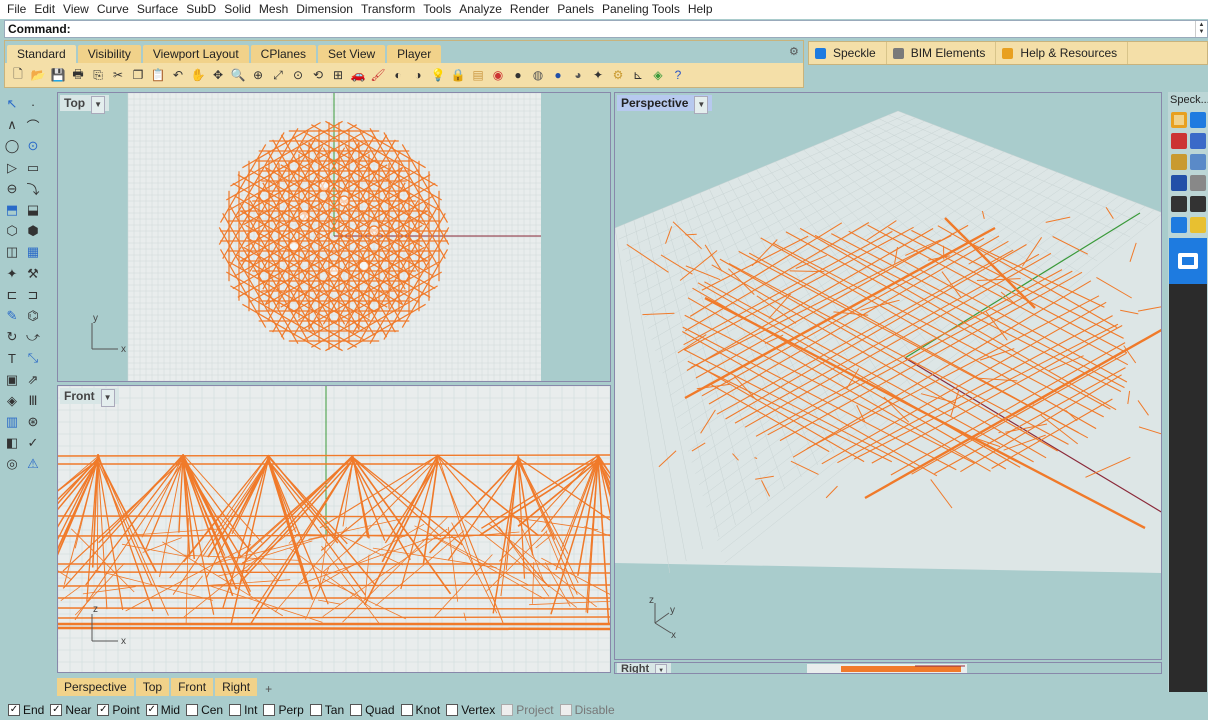 This screenshot has width=1208, height=720. I want to click on render-sphere-icon: ●, so click(518, 75).